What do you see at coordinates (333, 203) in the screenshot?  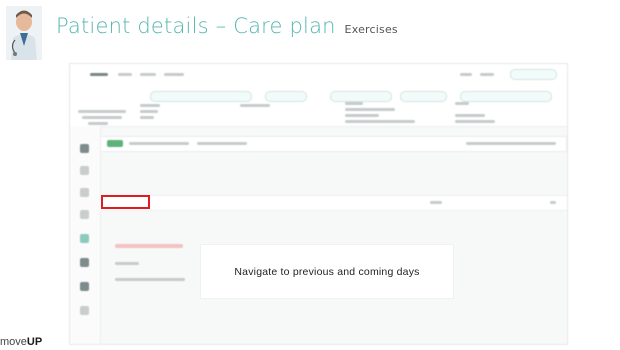 I see `day-navigation-row` at bounding box center [333, 203].